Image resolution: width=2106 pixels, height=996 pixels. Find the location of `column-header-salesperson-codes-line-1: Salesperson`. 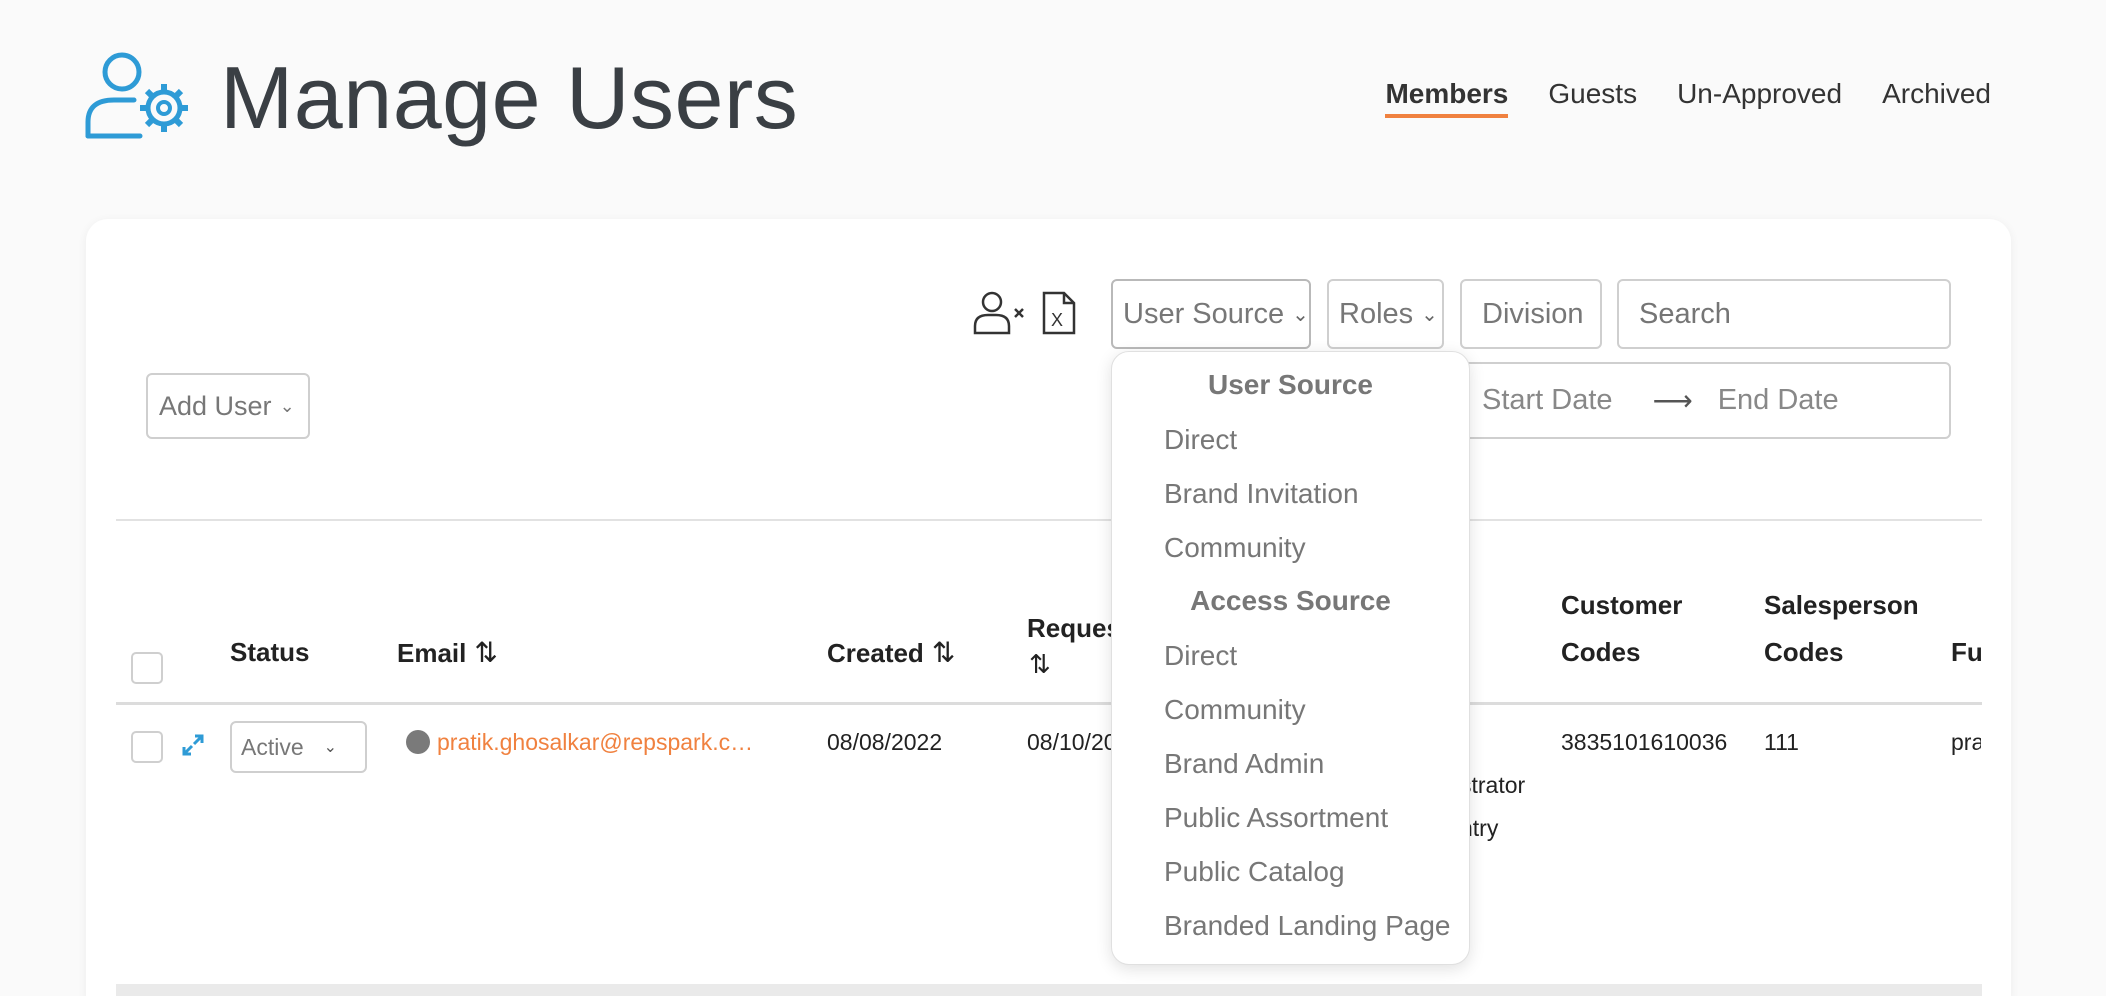

column-header-salesperson-codes-line-1: Salesperson is located at coordinates (1841, 605).